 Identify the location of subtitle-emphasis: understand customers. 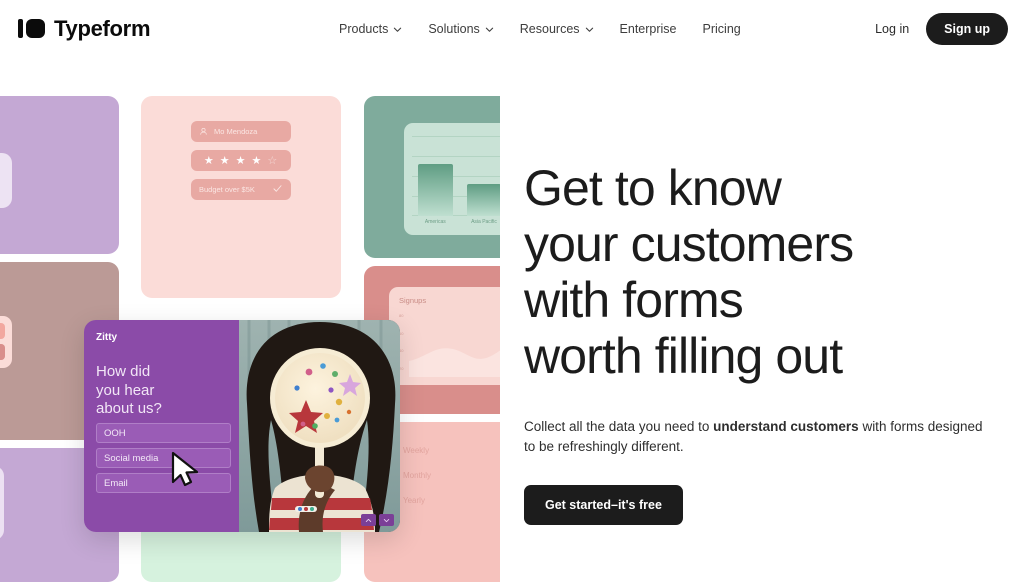
(786, 426).